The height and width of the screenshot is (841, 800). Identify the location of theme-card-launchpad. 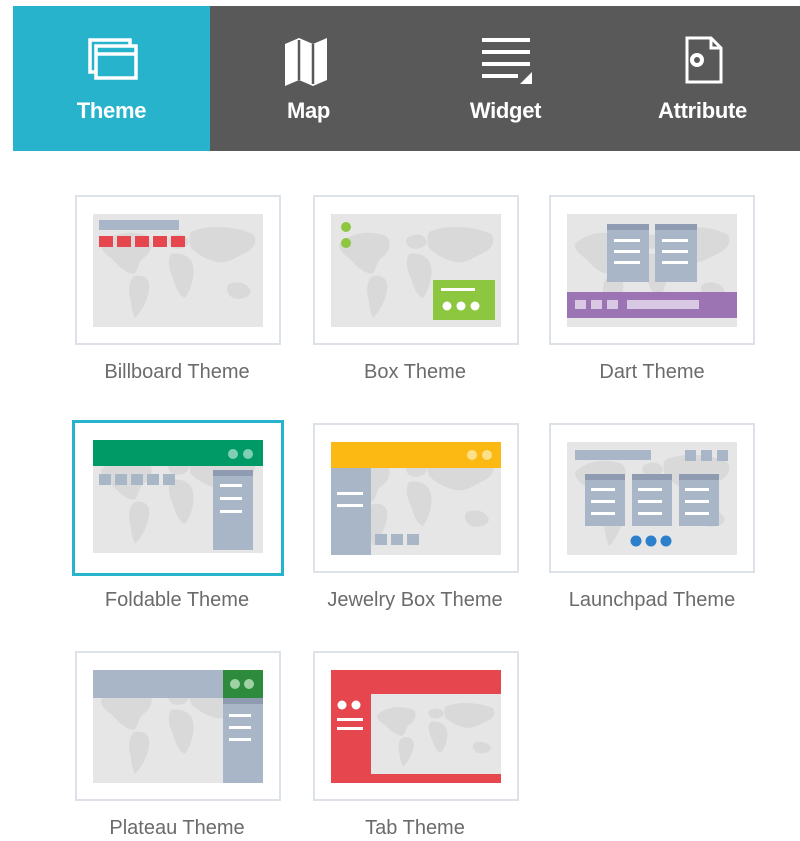
(652, 498).